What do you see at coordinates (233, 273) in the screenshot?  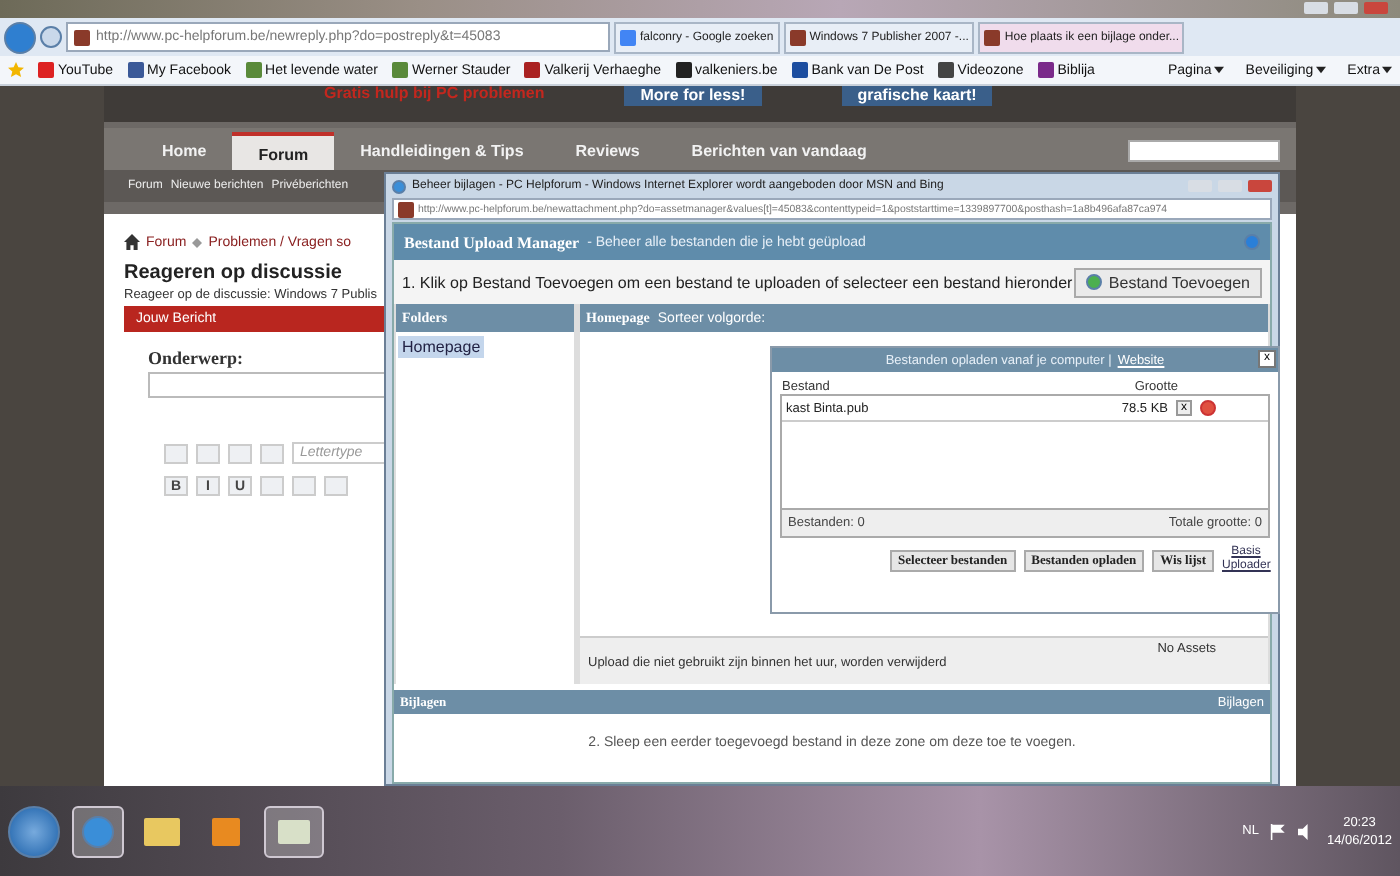 I see `page-title: Reageren op discussie` at bounding box center [233, 273].